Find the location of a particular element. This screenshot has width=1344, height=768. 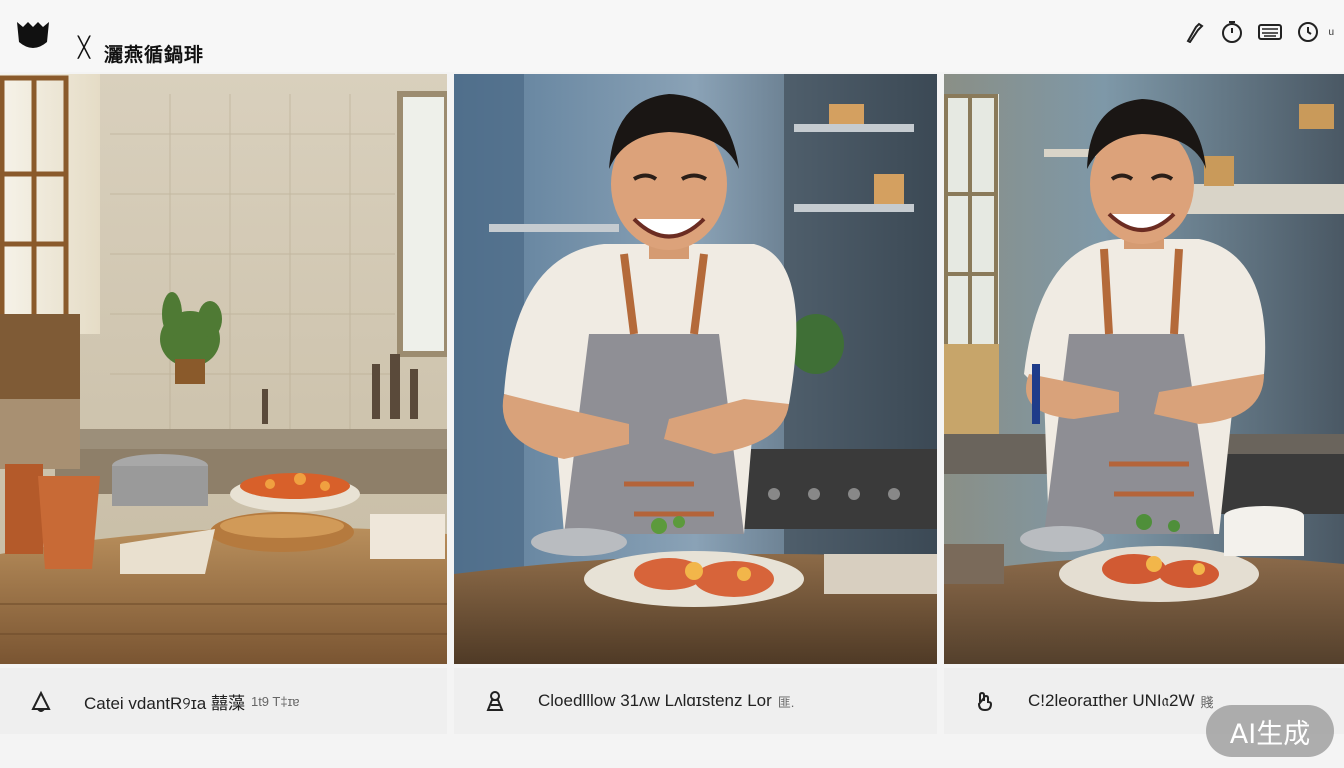

caption-text: Catei vdantR୨ɪa 囍藻 is located at coordinates (164, 703).